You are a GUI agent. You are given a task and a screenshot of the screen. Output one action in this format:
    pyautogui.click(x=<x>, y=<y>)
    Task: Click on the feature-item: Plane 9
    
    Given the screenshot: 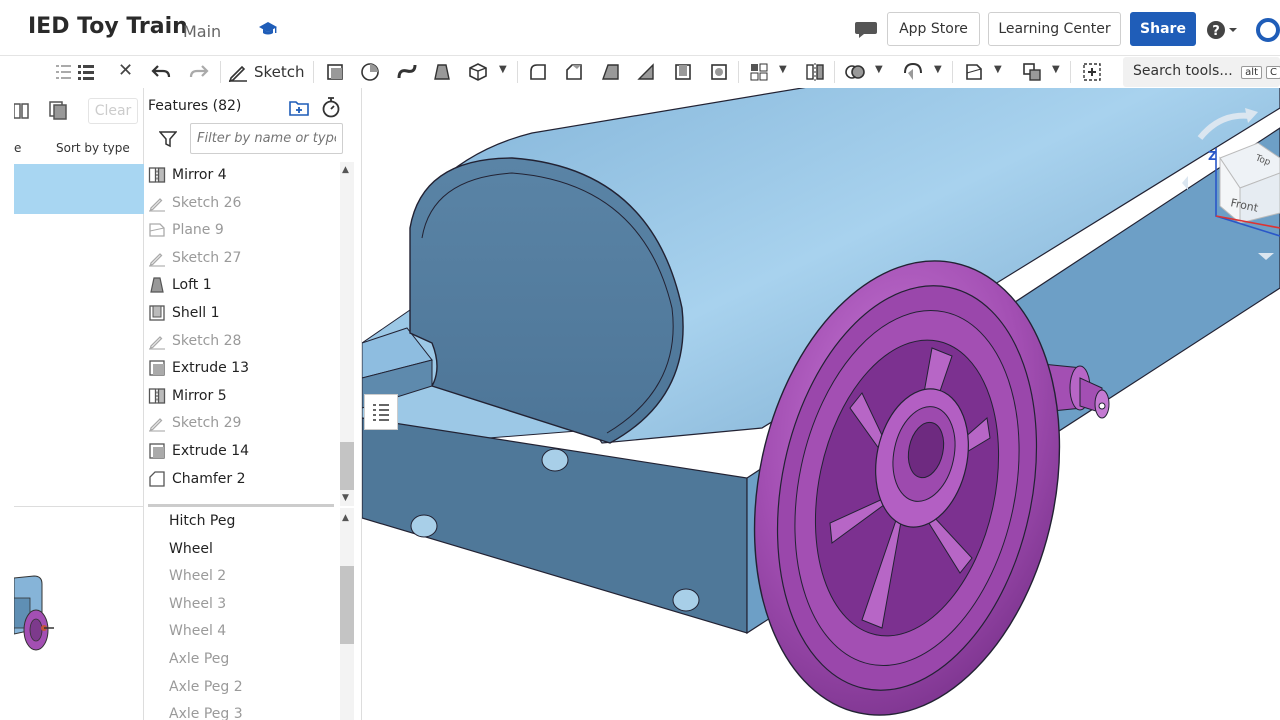 What is the action you would take?
    pyautogui.click(x=186, y=230)
    